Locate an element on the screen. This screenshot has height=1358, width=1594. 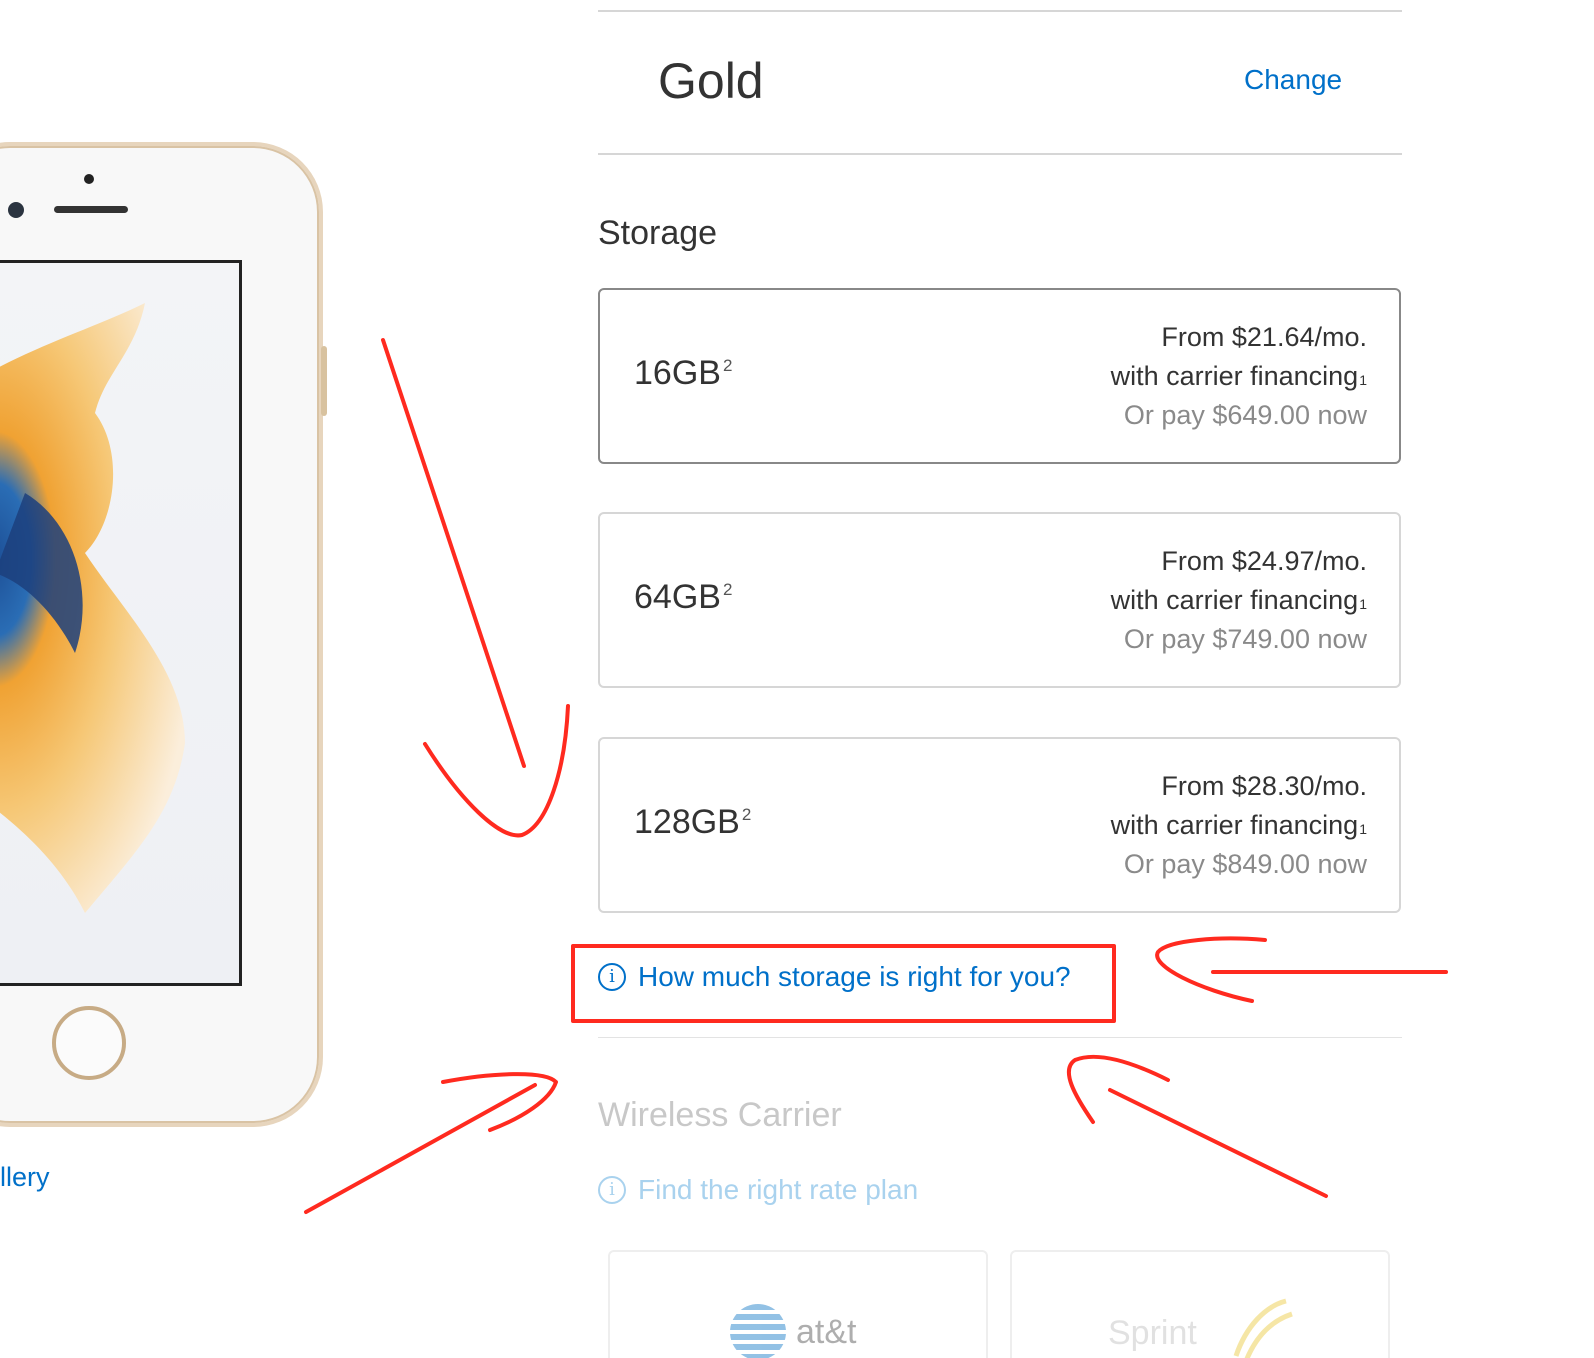
storage-size: 128GB 2 is located at coordinates (693, 822).